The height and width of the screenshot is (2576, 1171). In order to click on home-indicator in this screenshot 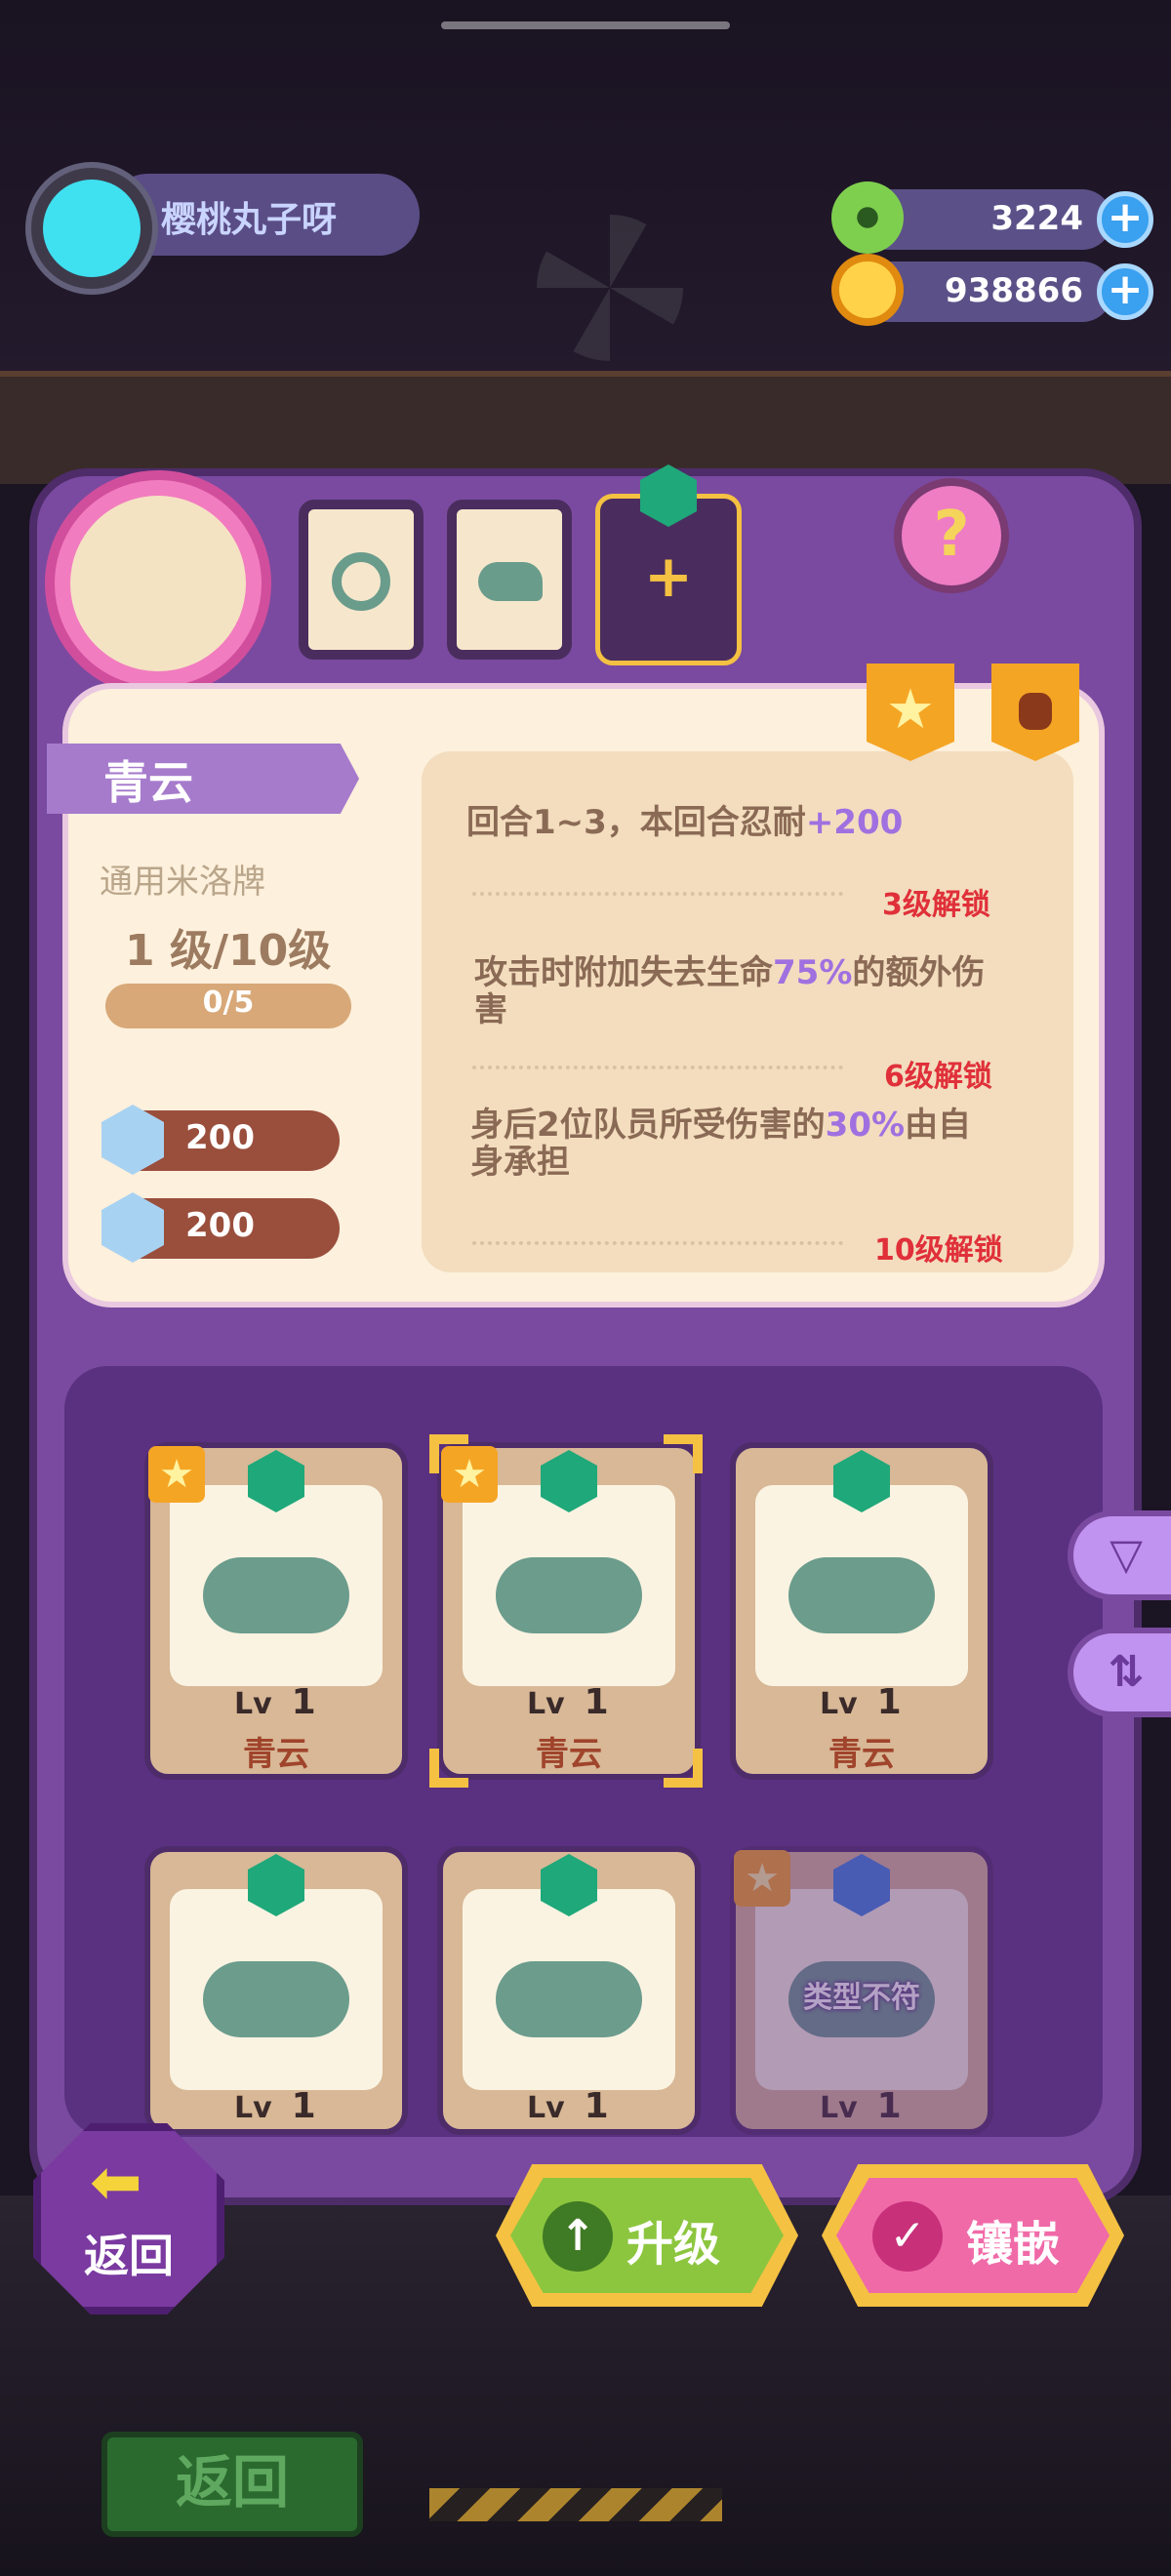, I will do `click(585, 25)`.